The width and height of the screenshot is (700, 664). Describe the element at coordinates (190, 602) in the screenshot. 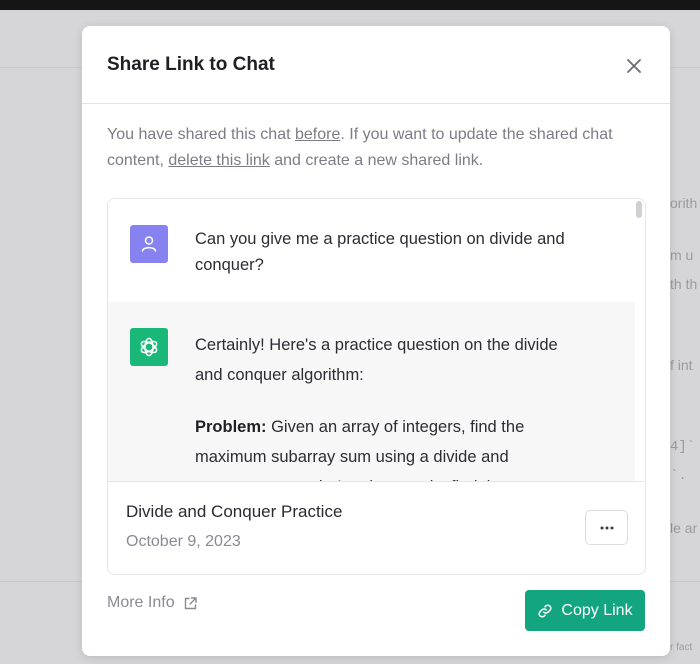

I see `external-link-icon` at that location.